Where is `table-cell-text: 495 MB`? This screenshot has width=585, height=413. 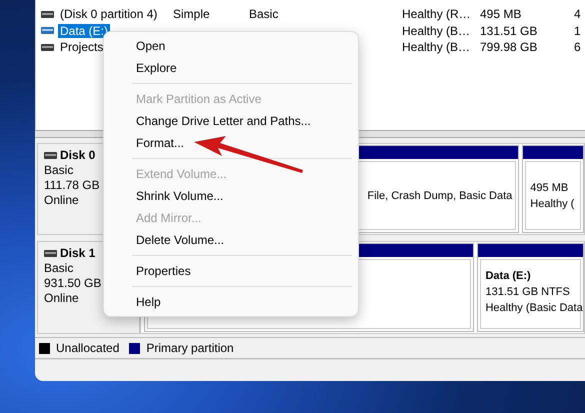 table-cell-text: 495 MB is located at coordinates (501, 14).